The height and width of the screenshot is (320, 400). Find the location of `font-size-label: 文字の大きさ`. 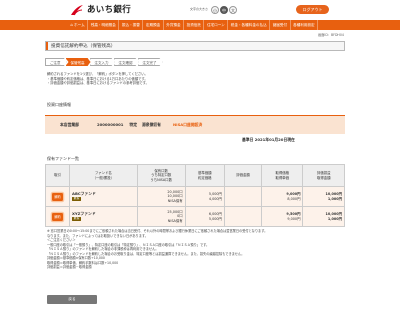

font-size-label: 文字の大きさ is located at coordinates (199, 9).